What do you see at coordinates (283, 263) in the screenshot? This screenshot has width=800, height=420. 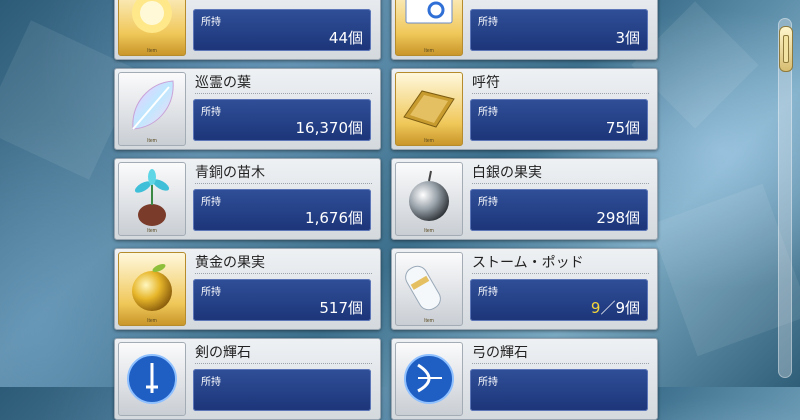 I see `item-name: 黄金の果実` at bounding box center [283, 263].